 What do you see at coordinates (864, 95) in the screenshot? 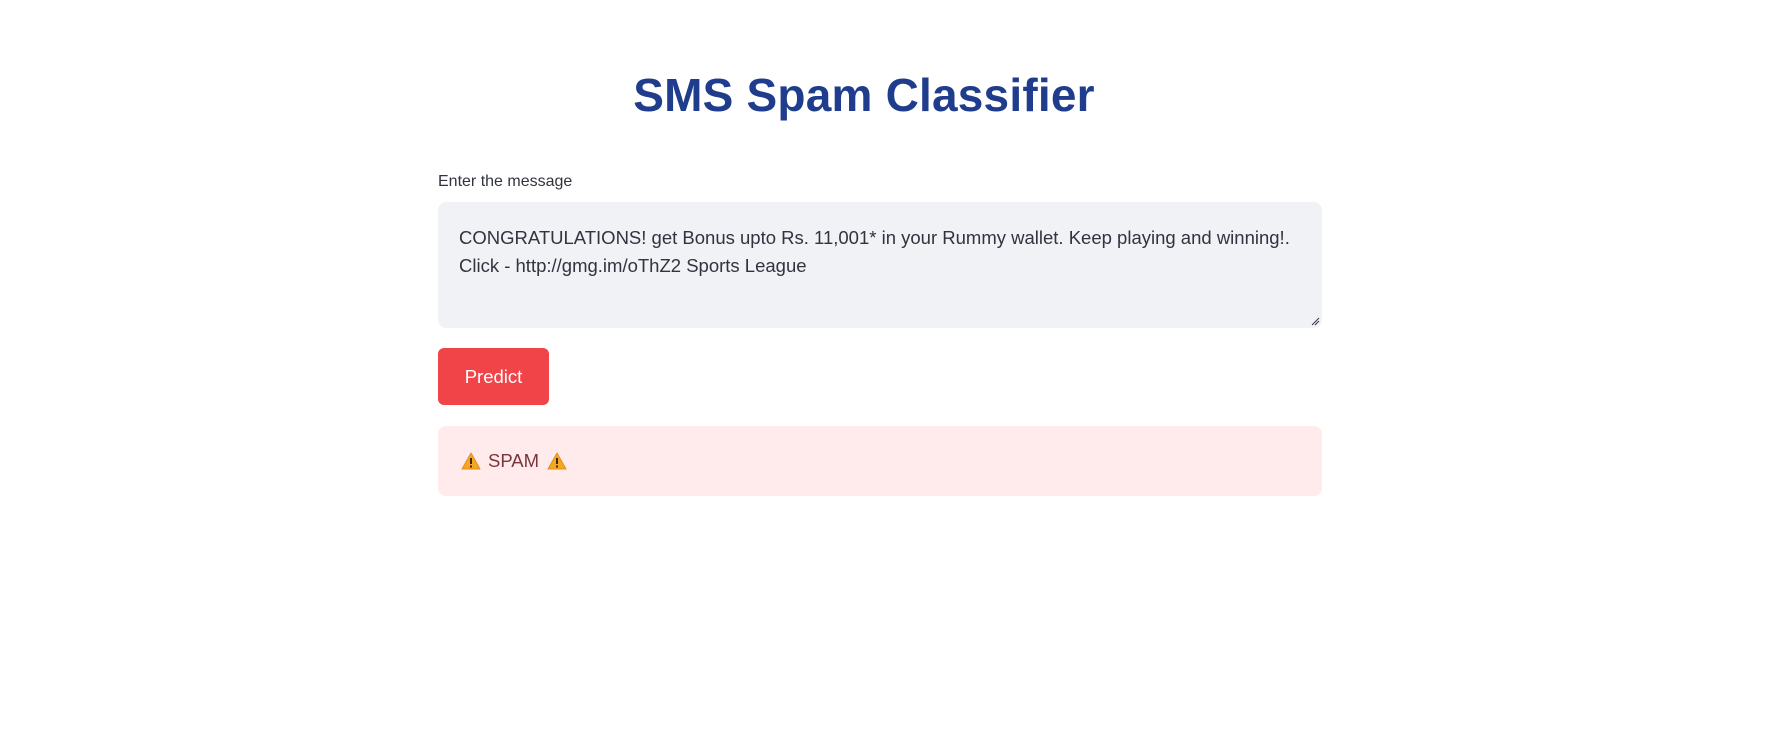
I see `page-title: SMS Spam Classifier` at bounding box center [864, 95].